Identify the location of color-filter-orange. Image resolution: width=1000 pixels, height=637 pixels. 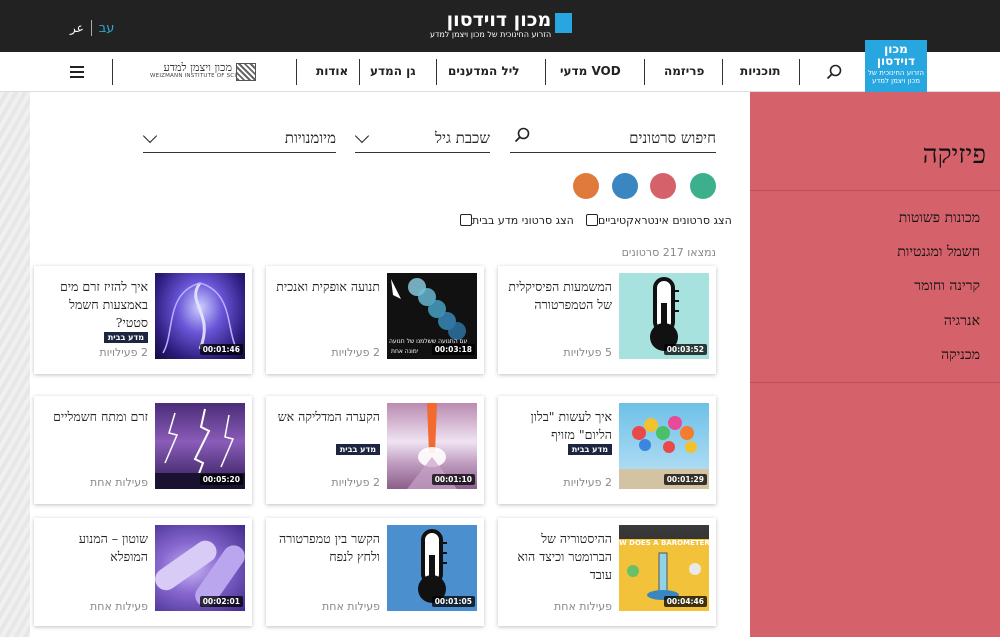
(586, 186).